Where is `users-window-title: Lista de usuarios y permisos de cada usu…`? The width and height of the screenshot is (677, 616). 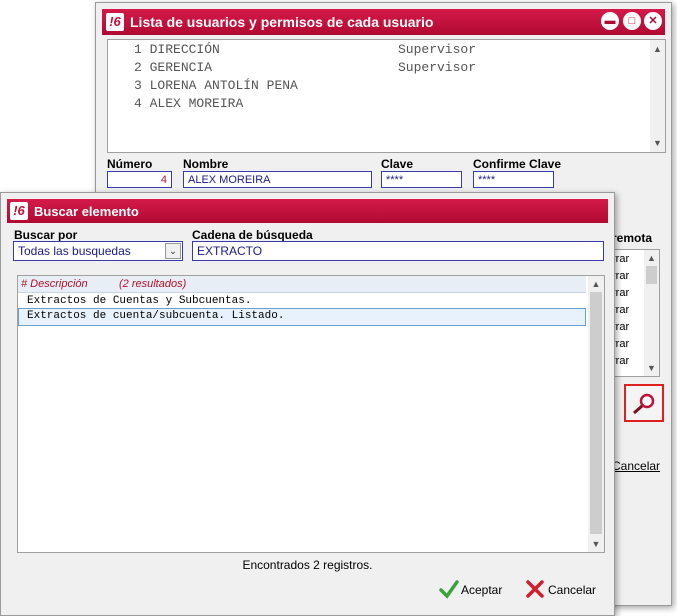 users-window-title: Lista de usuarios y permisos de cada usu… is located at coordinates (282, 22).